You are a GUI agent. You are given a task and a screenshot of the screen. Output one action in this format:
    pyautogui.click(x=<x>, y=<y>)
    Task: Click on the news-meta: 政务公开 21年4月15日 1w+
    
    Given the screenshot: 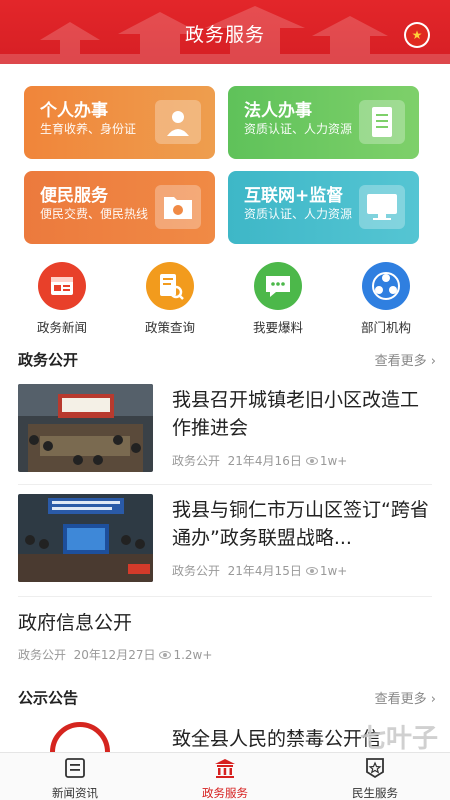 What is the action you would take?
    pyautogui.click(x=259, y=570)
    